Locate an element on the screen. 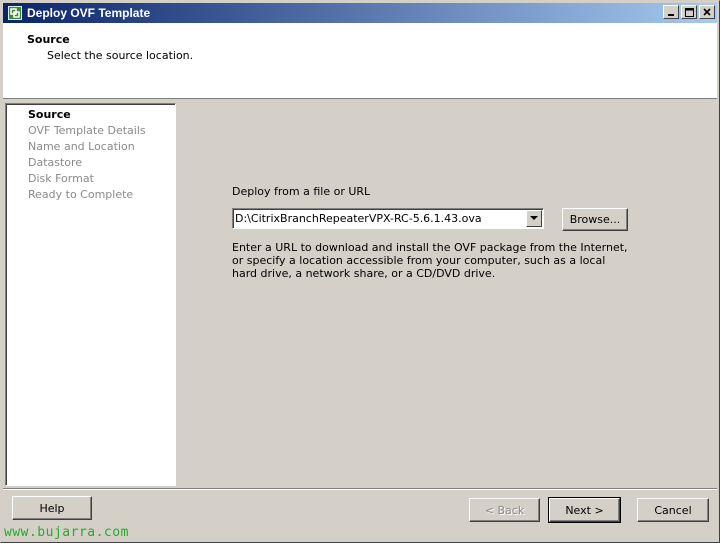 The image size is (720, 543). back-button: < Back is located at coordinates (504, 510).